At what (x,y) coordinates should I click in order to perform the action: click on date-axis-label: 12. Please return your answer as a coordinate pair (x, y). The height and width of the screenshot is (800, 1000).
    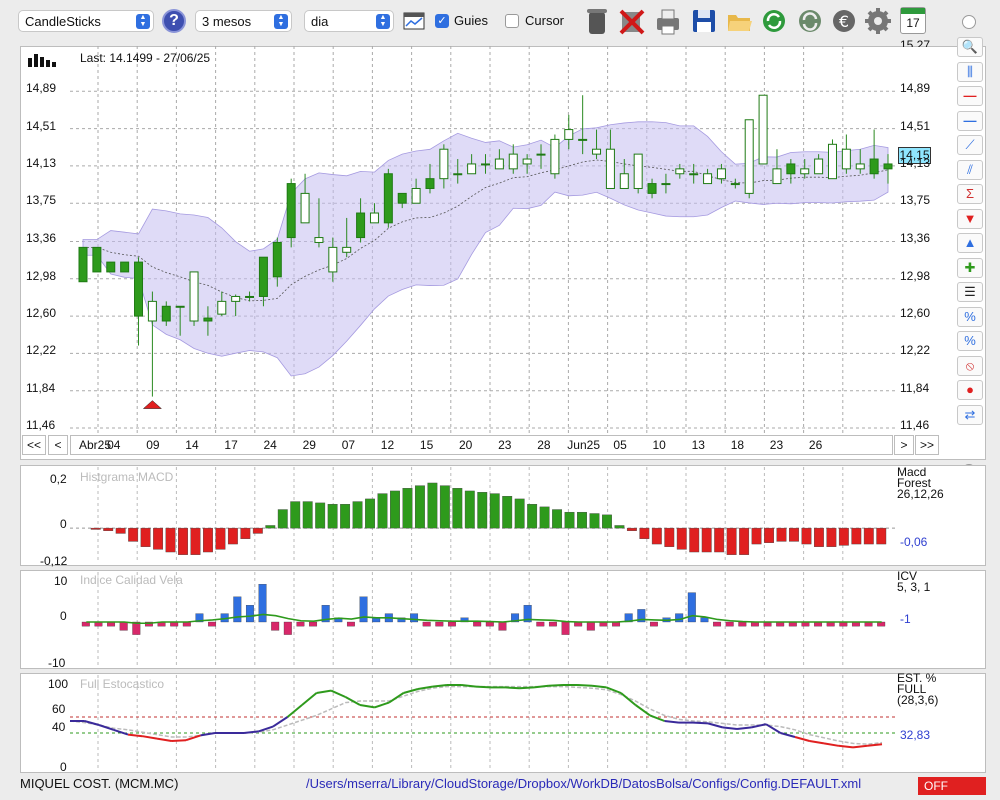
    Looking at the image, I should click on (387, 445).